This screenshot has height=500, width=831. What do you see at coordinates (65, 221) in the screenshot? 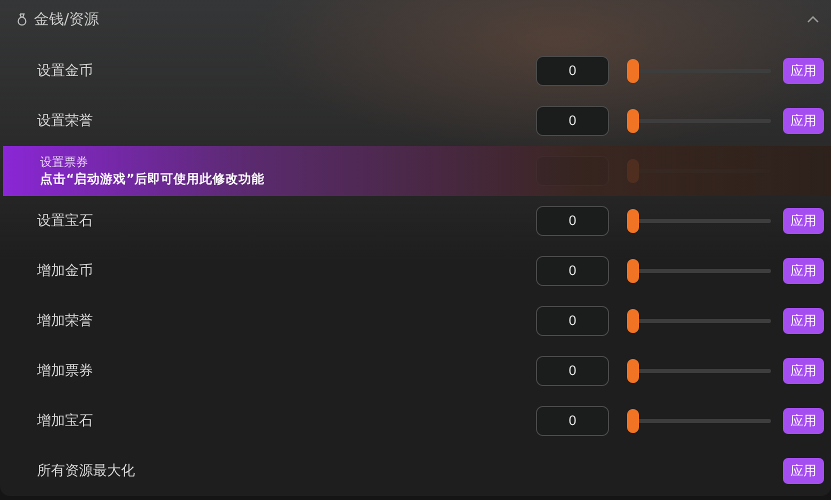
I see `row-label: 设置宝石` at bounding box center [65, 221].